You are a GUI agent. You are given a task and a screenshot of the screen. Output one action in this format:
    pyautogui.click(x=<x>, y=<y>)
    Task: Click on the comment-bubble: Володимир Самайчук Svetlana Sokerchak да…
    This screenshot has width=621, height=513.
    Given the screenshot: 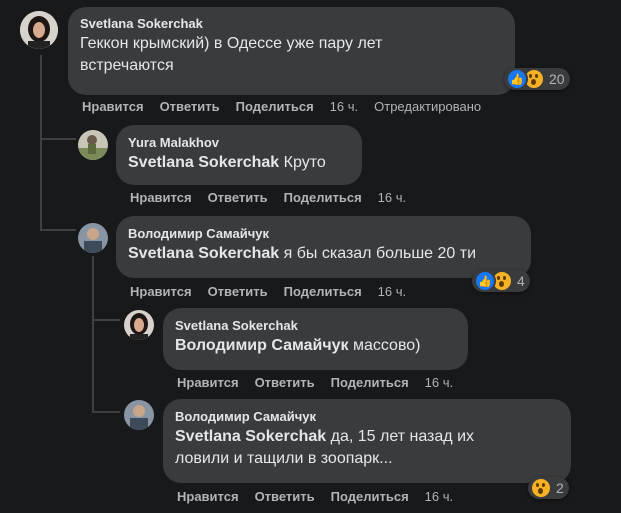 What is the action you would take?
    pyautogui.click(x=367, y=441)
    